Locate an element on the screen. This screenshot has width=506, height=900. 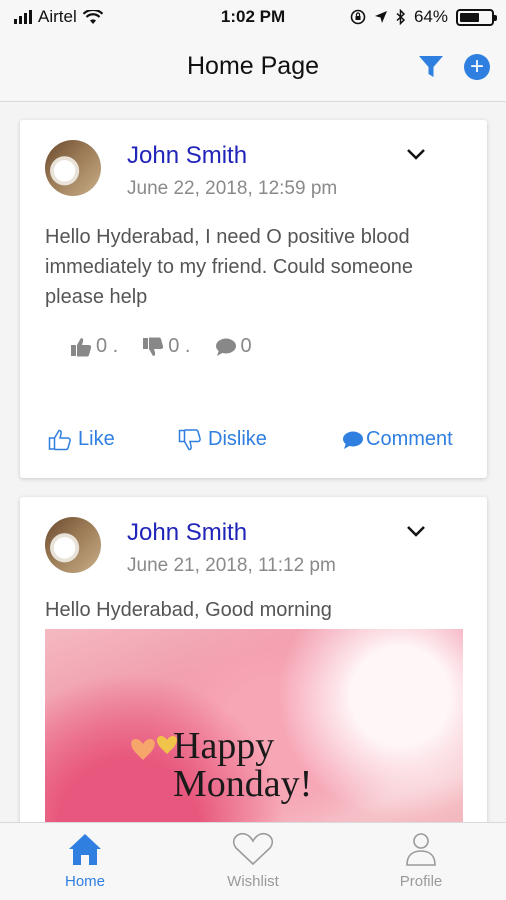
nav-bar: Home Page + is located at coordinates (253, 68).